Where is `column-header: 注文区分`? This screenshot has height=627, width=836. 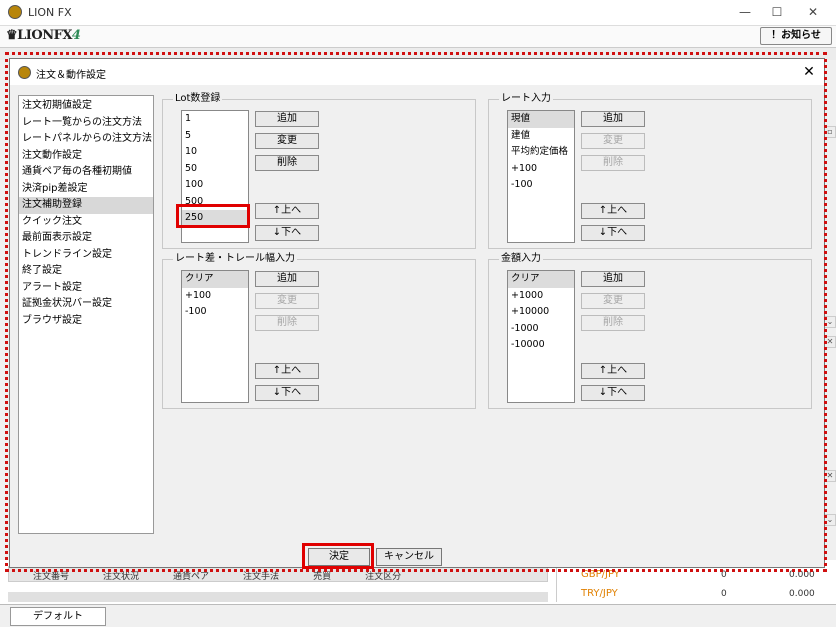 column-header: 注文区分 is located at coordinates (376, 574).